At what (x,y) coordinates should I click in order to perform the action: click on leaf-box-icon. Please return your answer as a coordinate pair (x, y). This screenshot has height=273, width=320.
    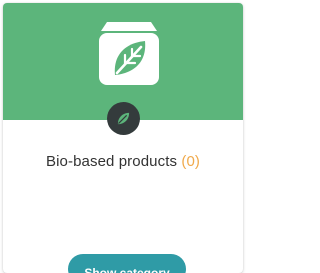
    Looking at the image, I should click on (129, 53).